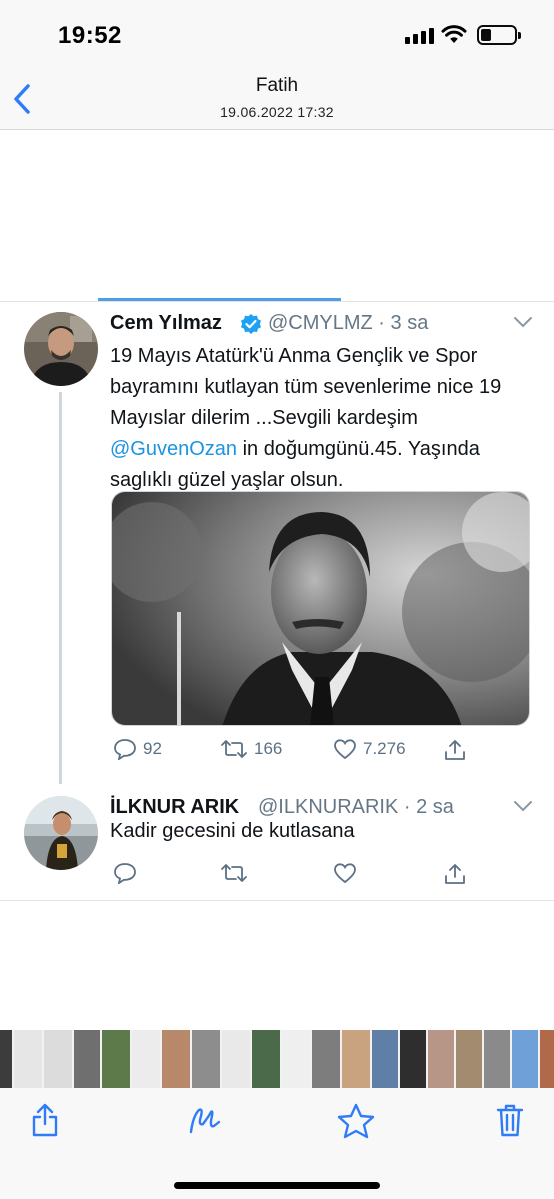  What do you see at coordinates (277, 1185) in the screenshot?
I see `home-indicator` at bounding box center [277, 1185].